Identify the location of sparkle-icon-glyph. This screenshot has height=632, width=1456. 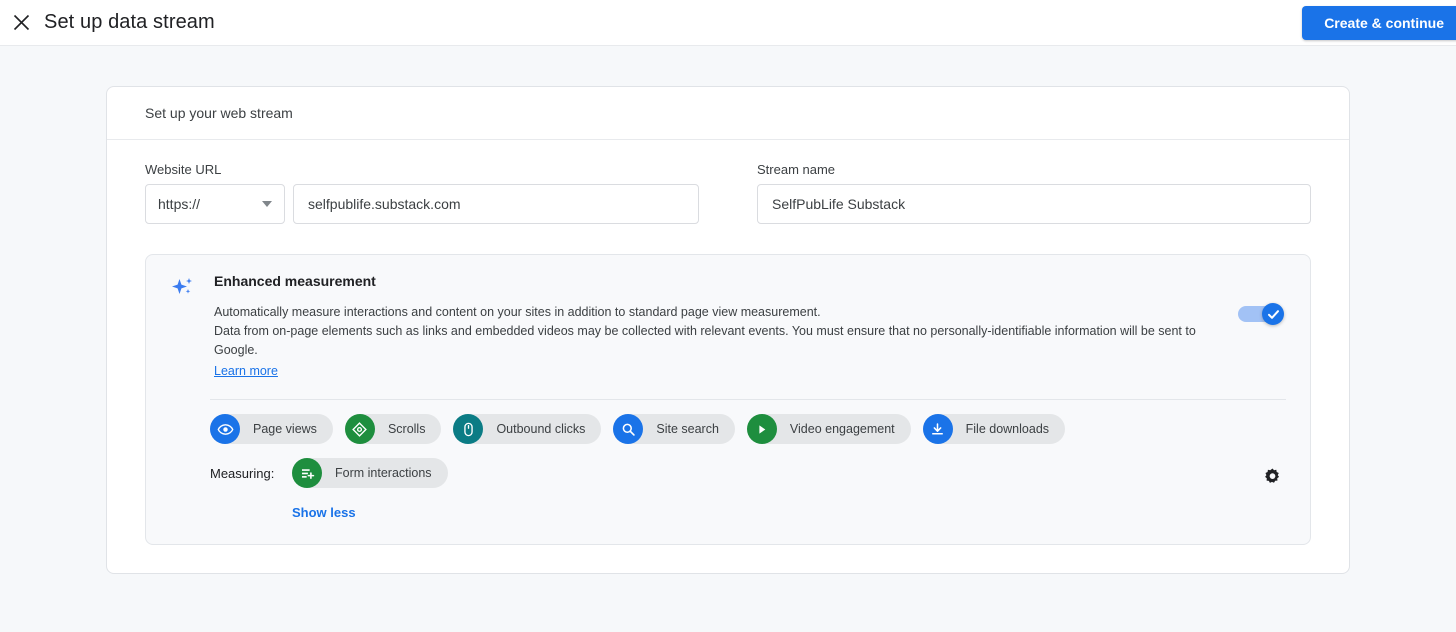
(182, 286).